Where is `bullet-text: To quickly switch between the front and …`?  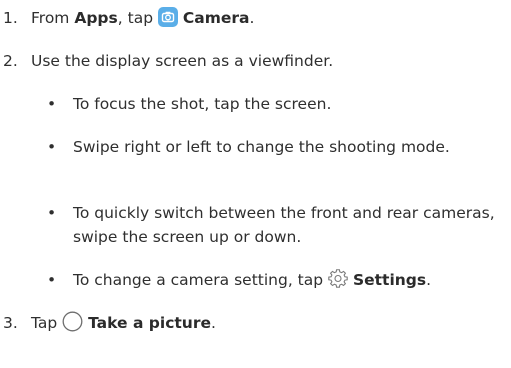 bullet-text: To quickly switch between the front and … is located at coordinates (284, 225).